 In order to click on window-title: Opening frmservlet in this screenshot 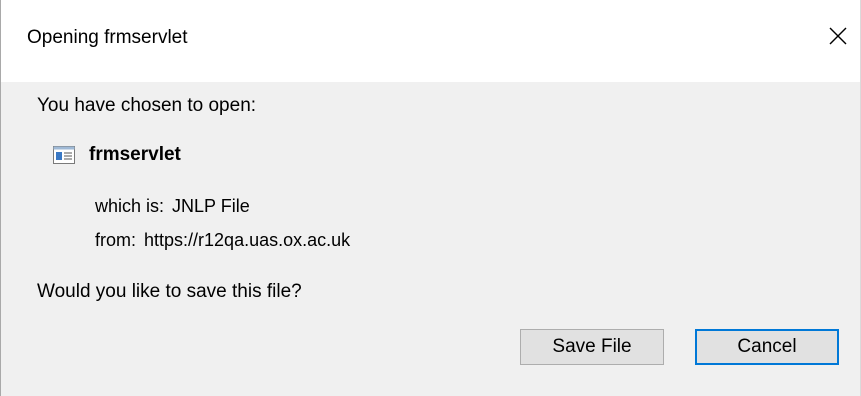, I will do `click(107, 37)`.